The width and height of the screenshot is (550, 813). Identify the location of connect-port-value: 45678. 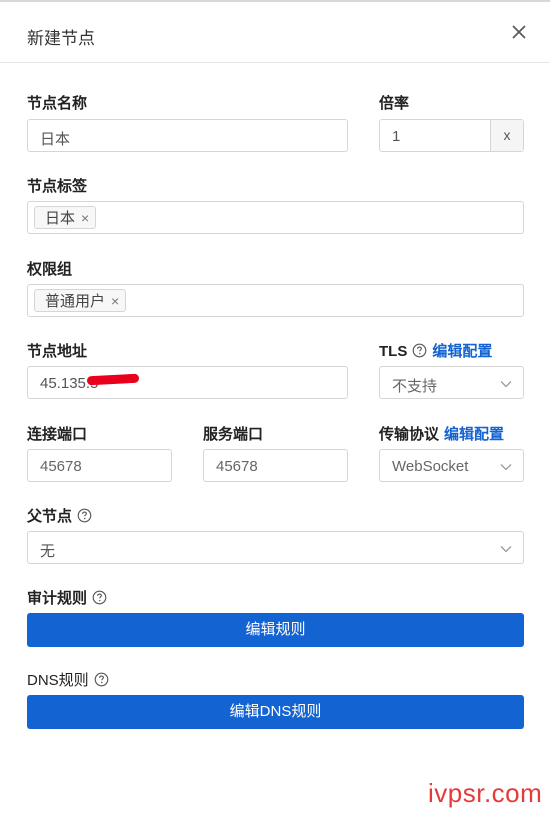
(61, 466).